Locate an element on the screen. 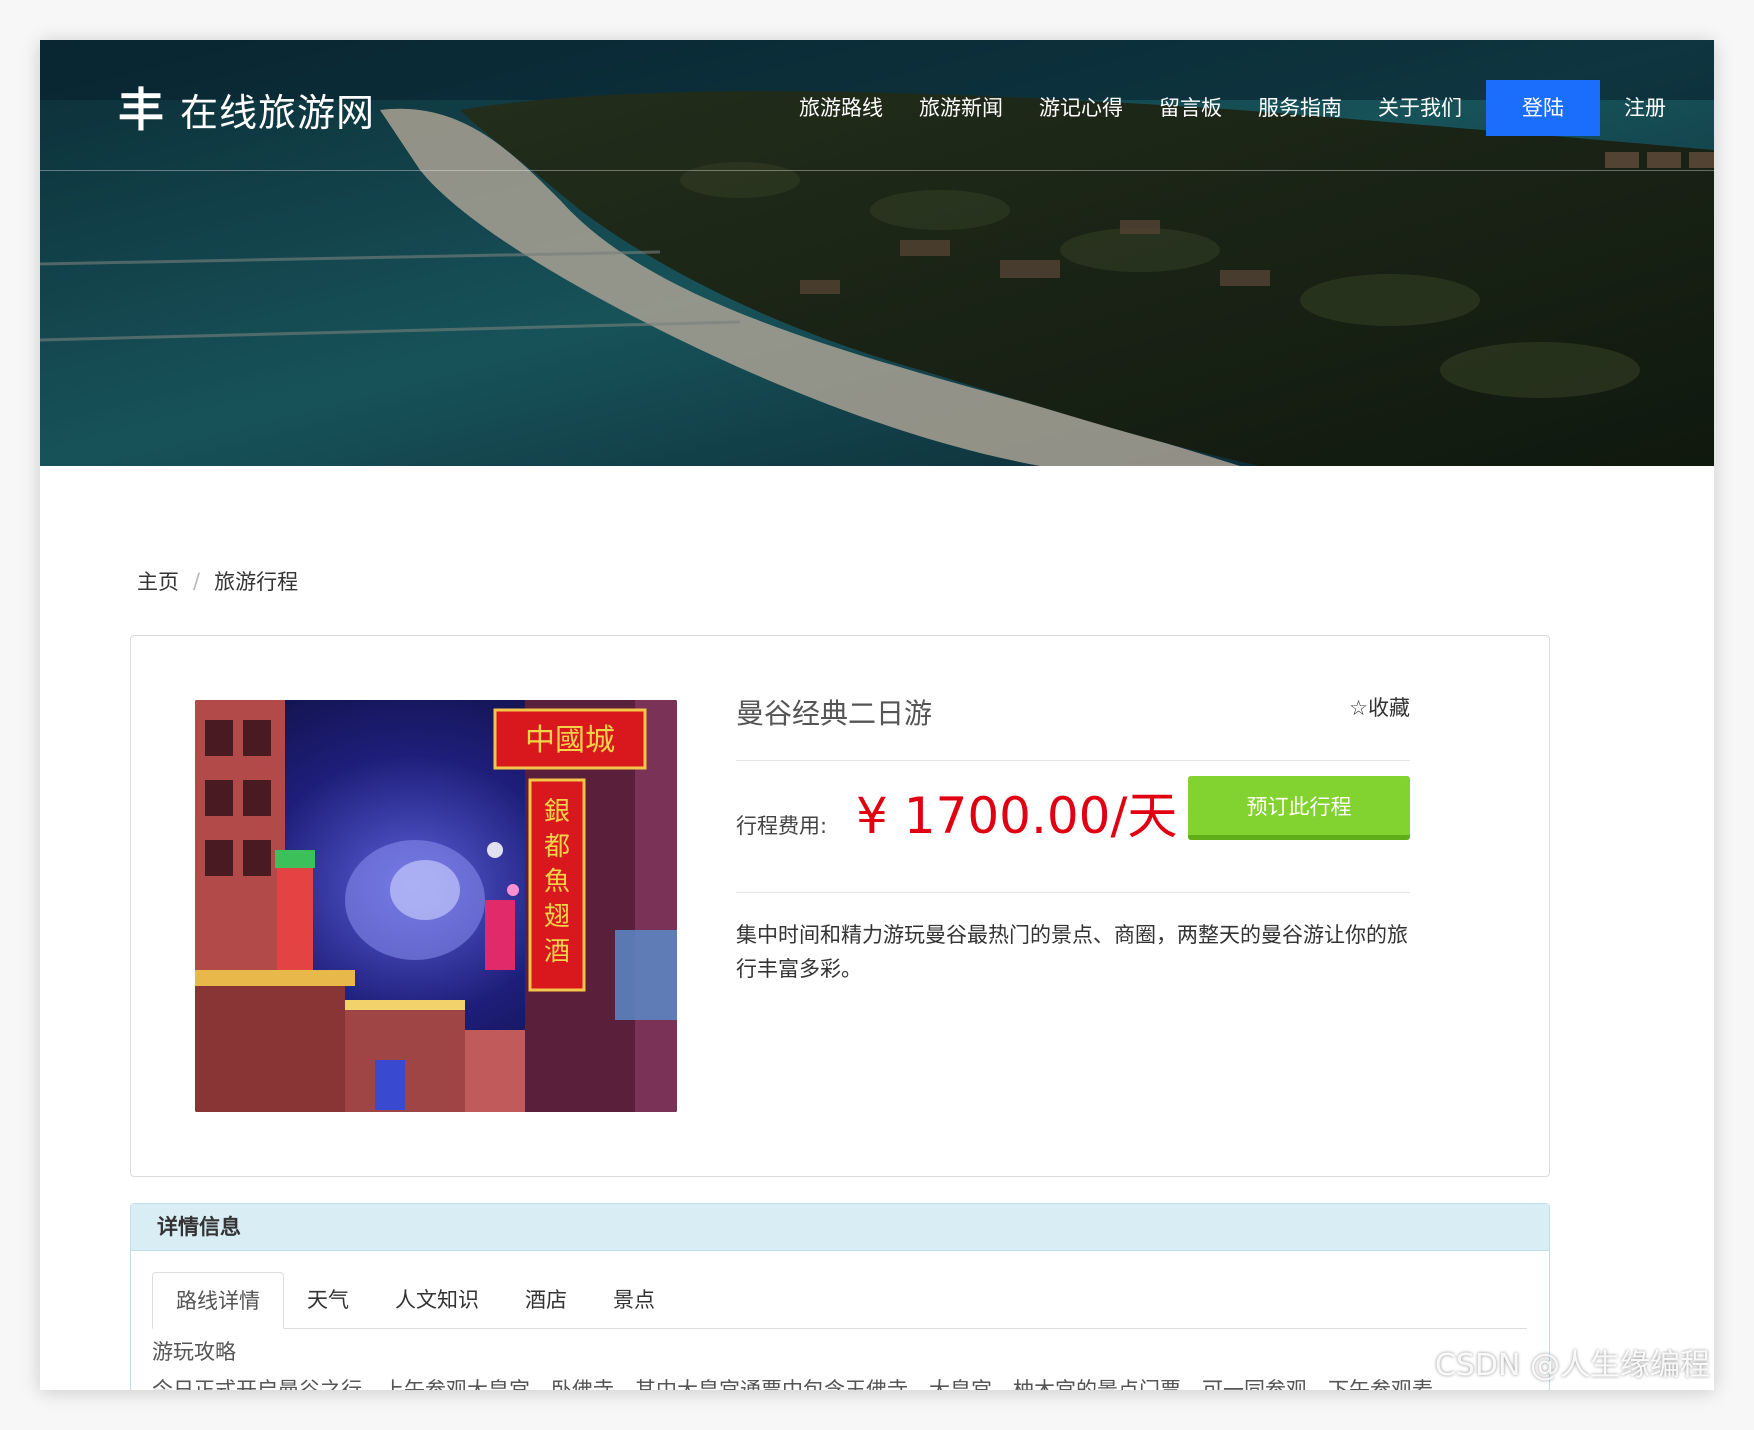 This screenshot has width=1754, height=1430. site-logo: 丰 在线旅游网 is located at coordinates (246, 109).